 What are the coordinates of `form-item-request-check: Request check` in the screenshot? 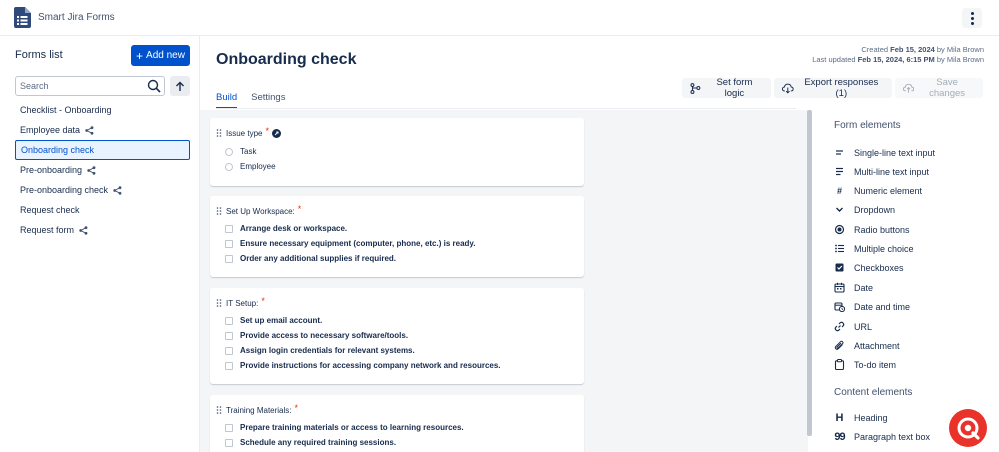 It's located at (102, 210).